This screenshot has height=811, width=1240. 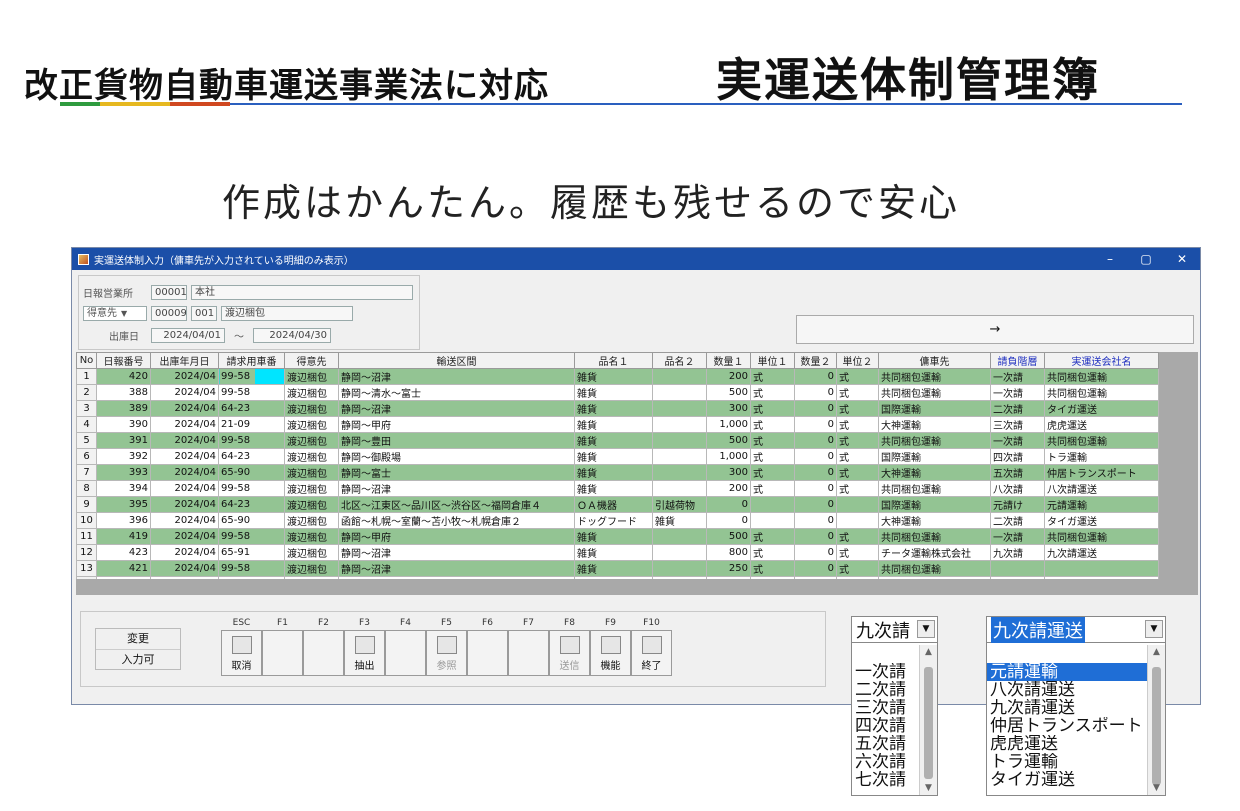 What do you see at coordinates (86, 392) in the screenshot?
I see `table-cell: 2` at bounding box center [86, 392].